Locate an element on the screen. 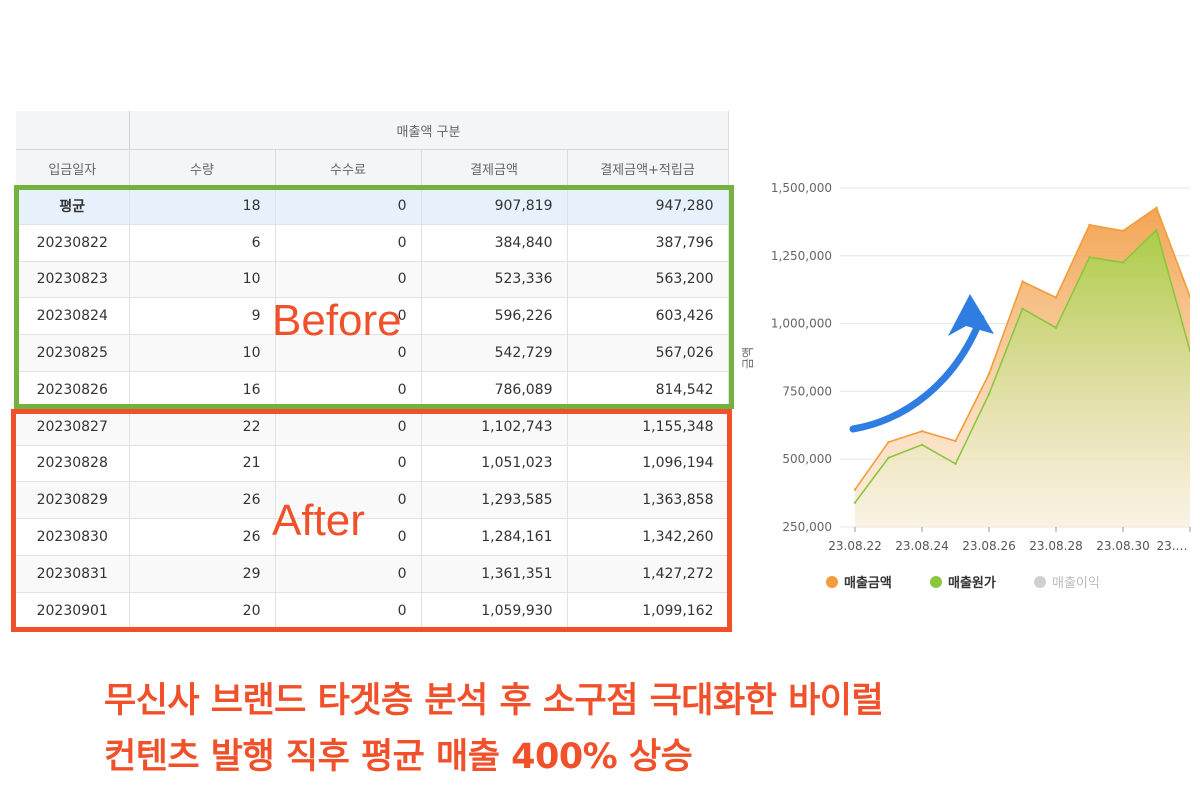 This screenshot has width=1200, height=800. x-tick-label: 23.08.22 is located at coordinates (854, 546).